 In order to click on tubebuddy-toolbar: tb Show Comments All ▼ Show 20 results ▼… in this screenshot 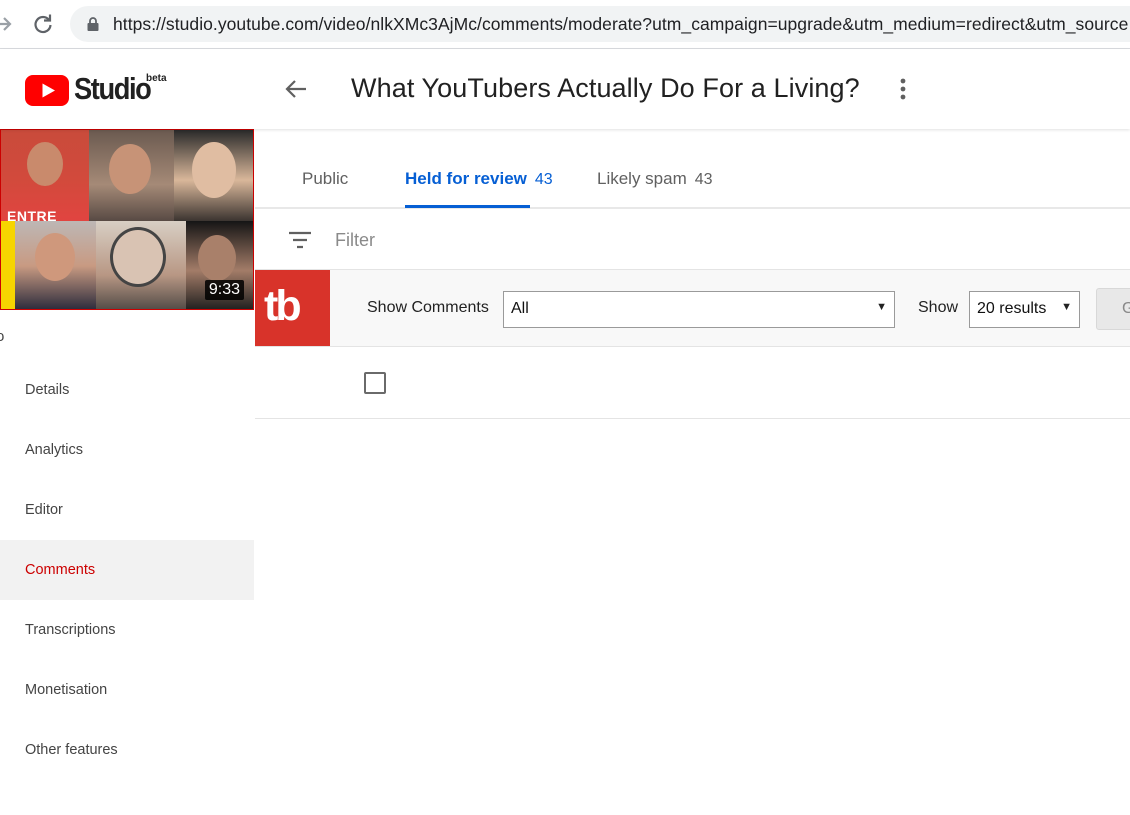, I will do `click(692, 308)`.